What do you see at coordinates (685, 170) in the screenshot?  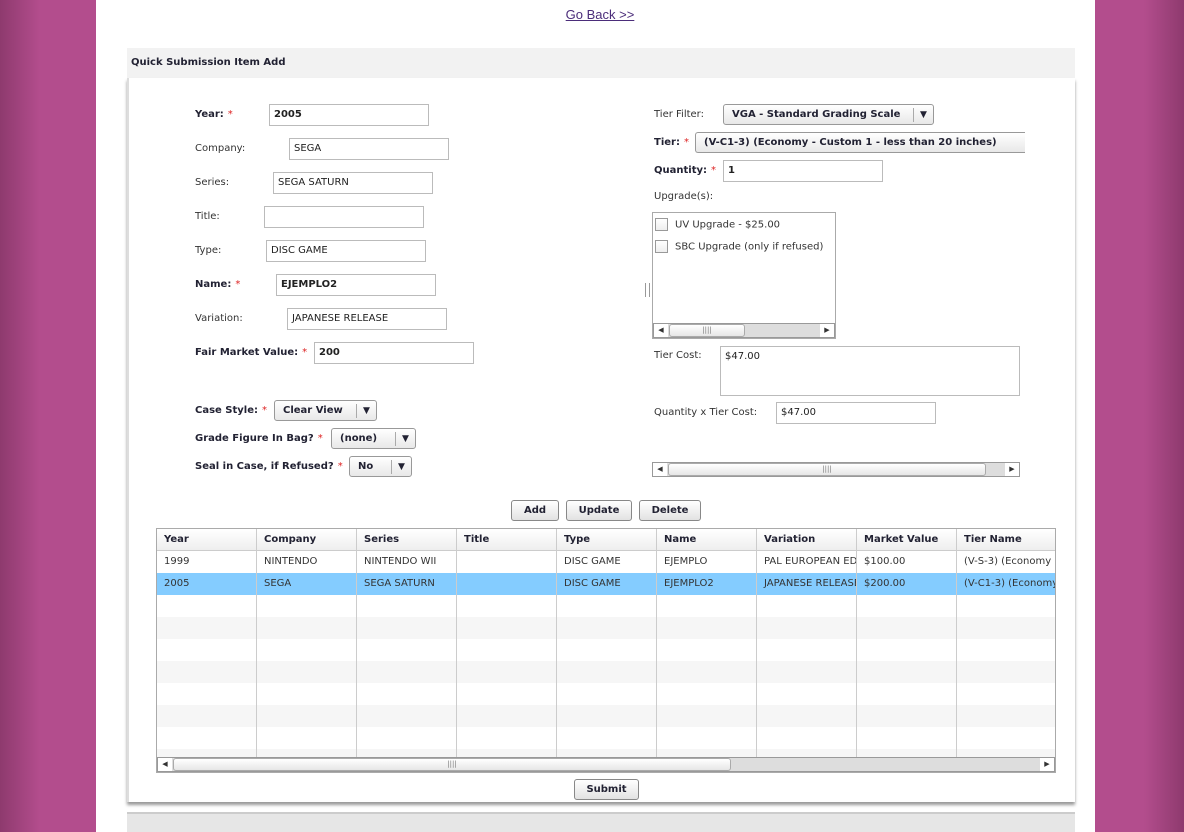 I see `quantity-label: Quantity: *` at bounding box center [685, 170].